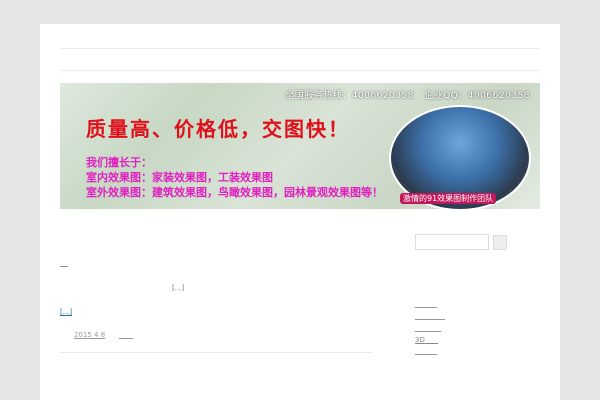  Describe the element at coordinates (66, 312) in the screenshot. I see `read-more-link: [...]` at that location.